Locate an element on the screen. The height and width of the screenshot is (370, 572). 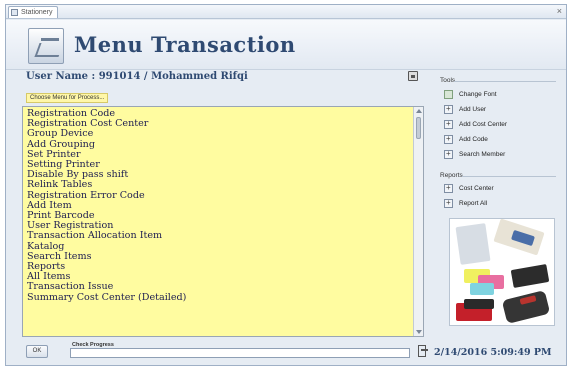
side-button-cost-center: Cost Center is located at coordinates (499, 189).